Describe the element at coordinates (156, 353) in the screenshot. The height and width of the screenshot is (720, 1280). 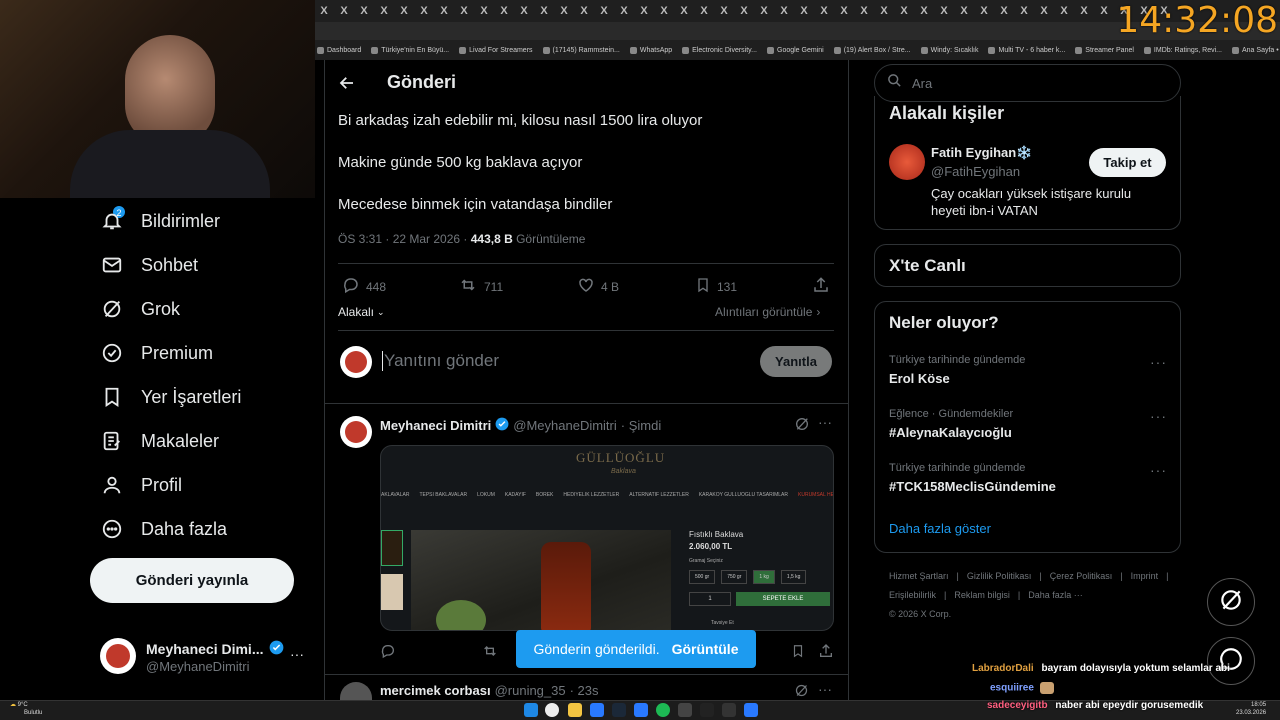
I see `nav-premium: Premium` at that location.